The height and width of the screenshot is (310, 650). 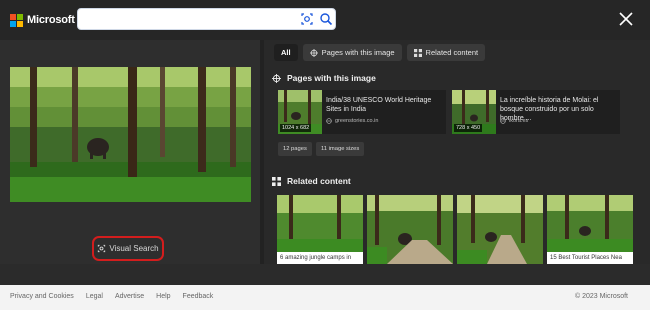 I want to click on page-thumbnail: 1024 x 682, so click(x=300, y=112).